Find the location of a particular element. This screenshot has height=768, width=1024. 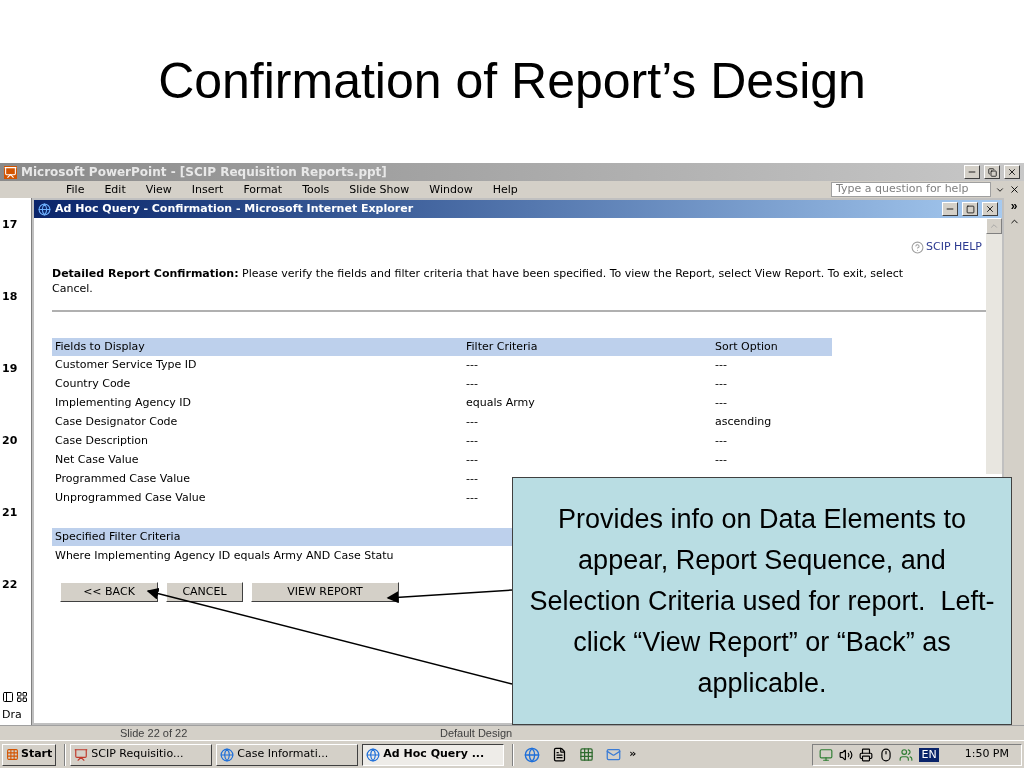

restore-button is located at coordinates (992, 172).